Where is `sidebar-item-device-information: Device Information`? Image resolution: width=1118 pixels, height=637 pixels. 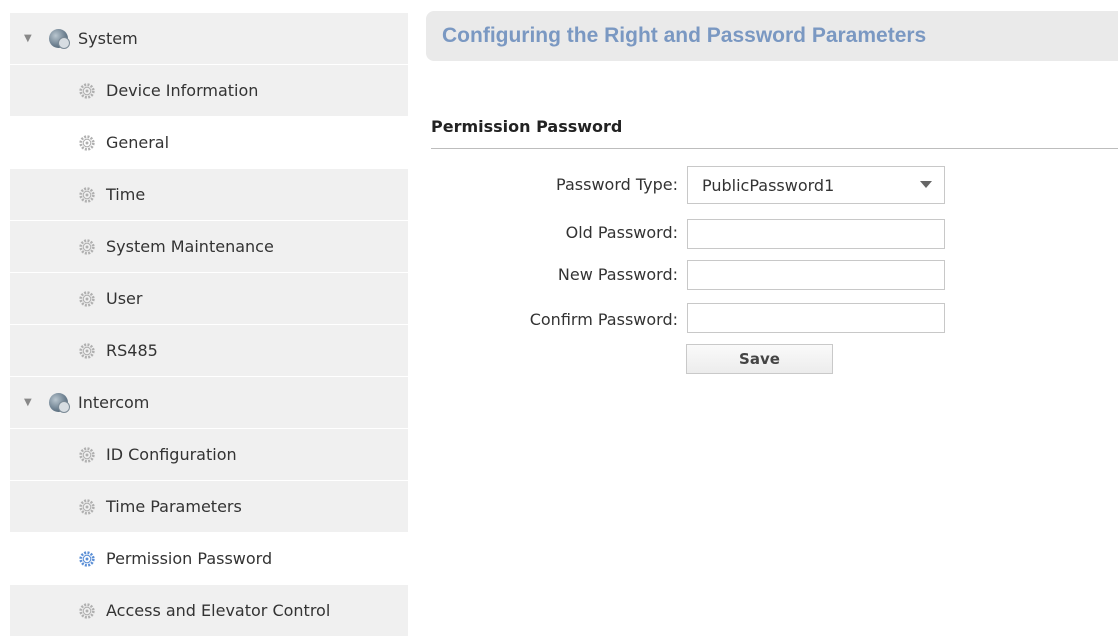
sidebar-item-device-information: Device Information is located at coordinates (209, 91).